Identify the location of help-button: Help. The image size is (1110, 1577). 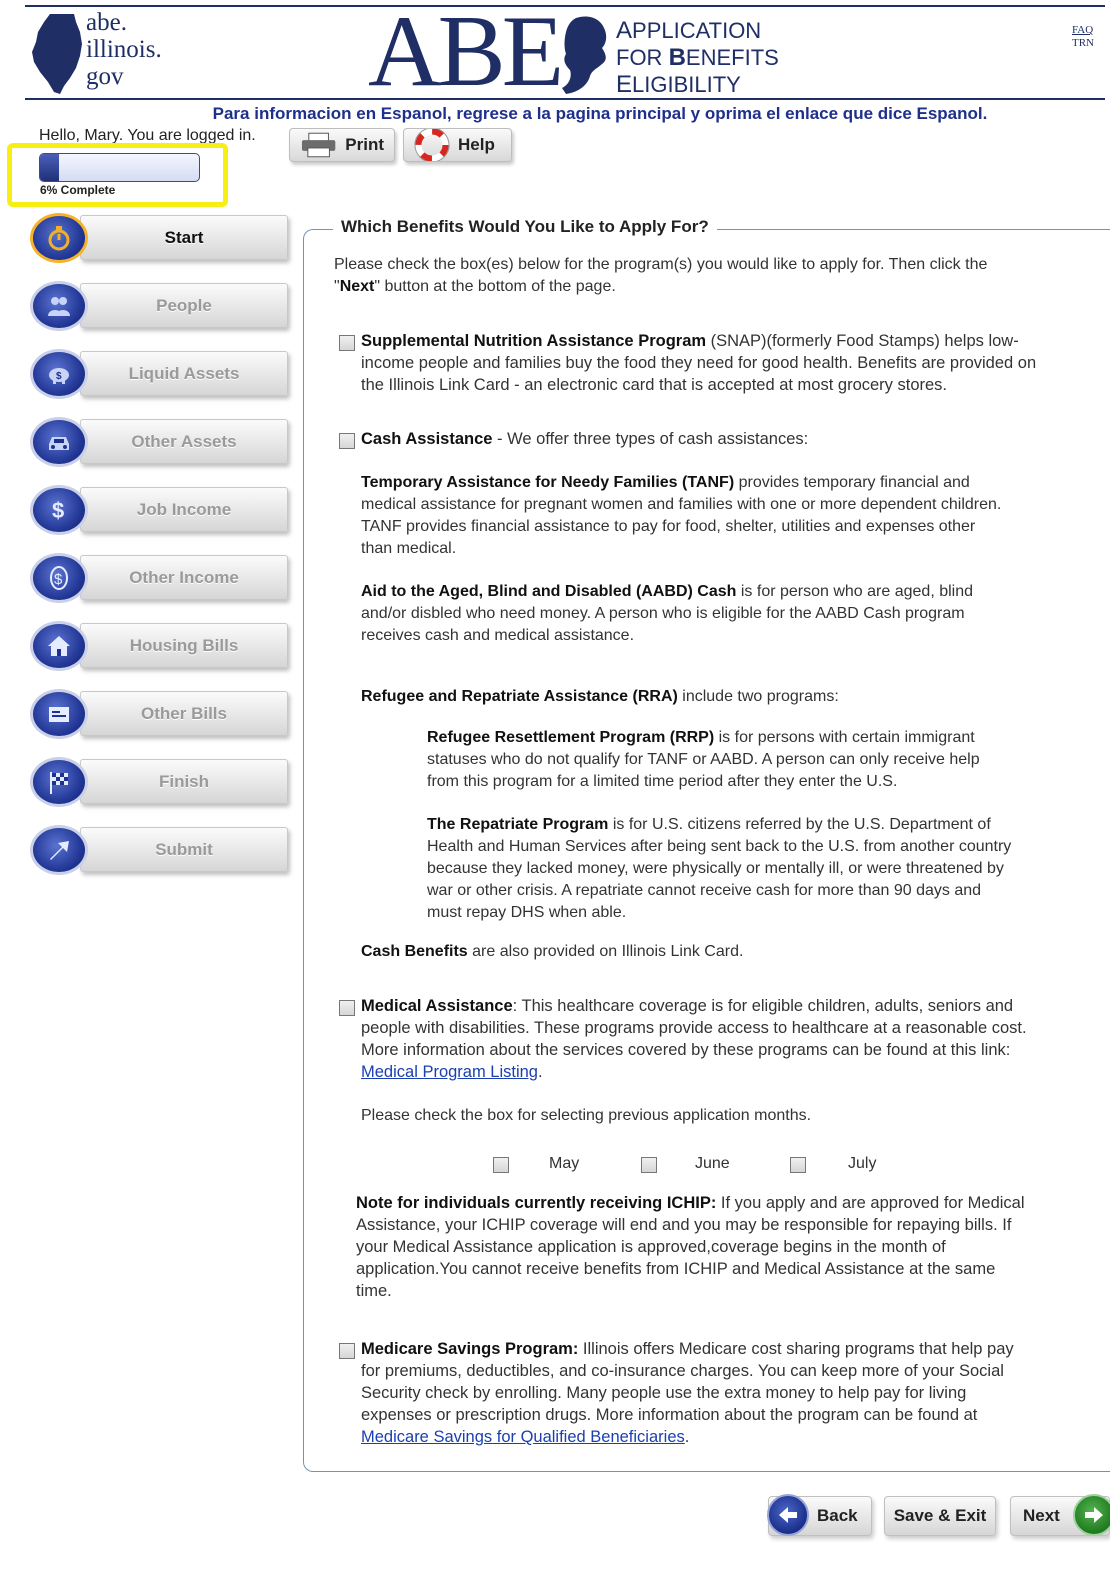
(457, 145).